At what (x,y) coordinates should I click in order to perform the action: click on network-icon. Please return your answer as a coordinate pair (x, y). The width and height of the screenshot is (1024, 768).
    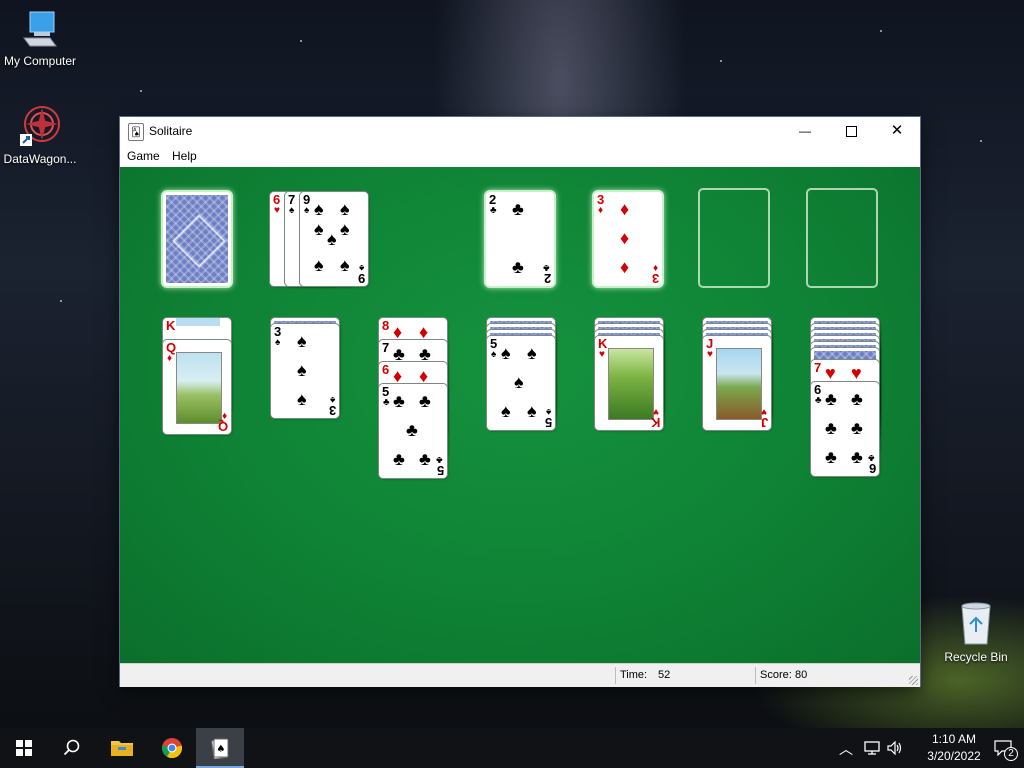
    Looking at the image, I should click on (872, 748).